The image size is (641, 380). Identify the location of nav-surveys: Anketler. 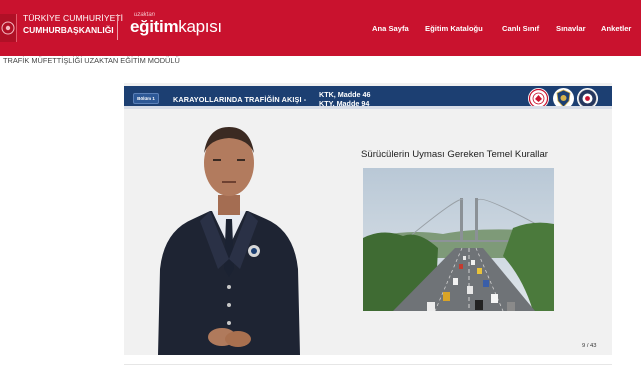
(616, 28).